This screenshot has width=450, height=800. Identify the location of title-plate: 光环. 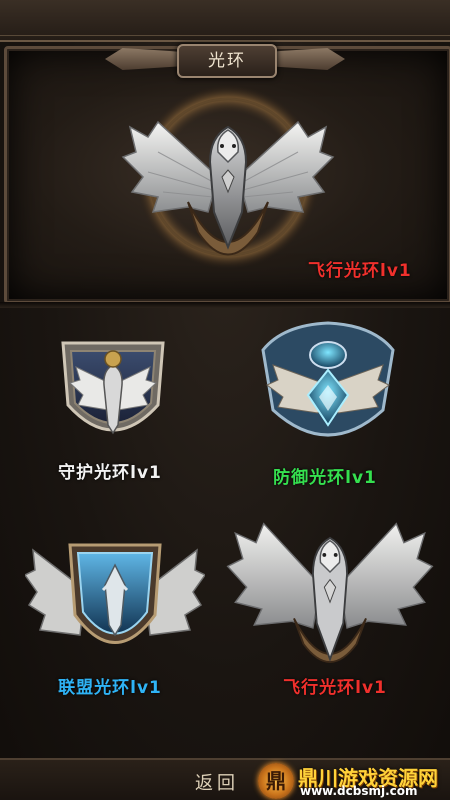
(225, 59).